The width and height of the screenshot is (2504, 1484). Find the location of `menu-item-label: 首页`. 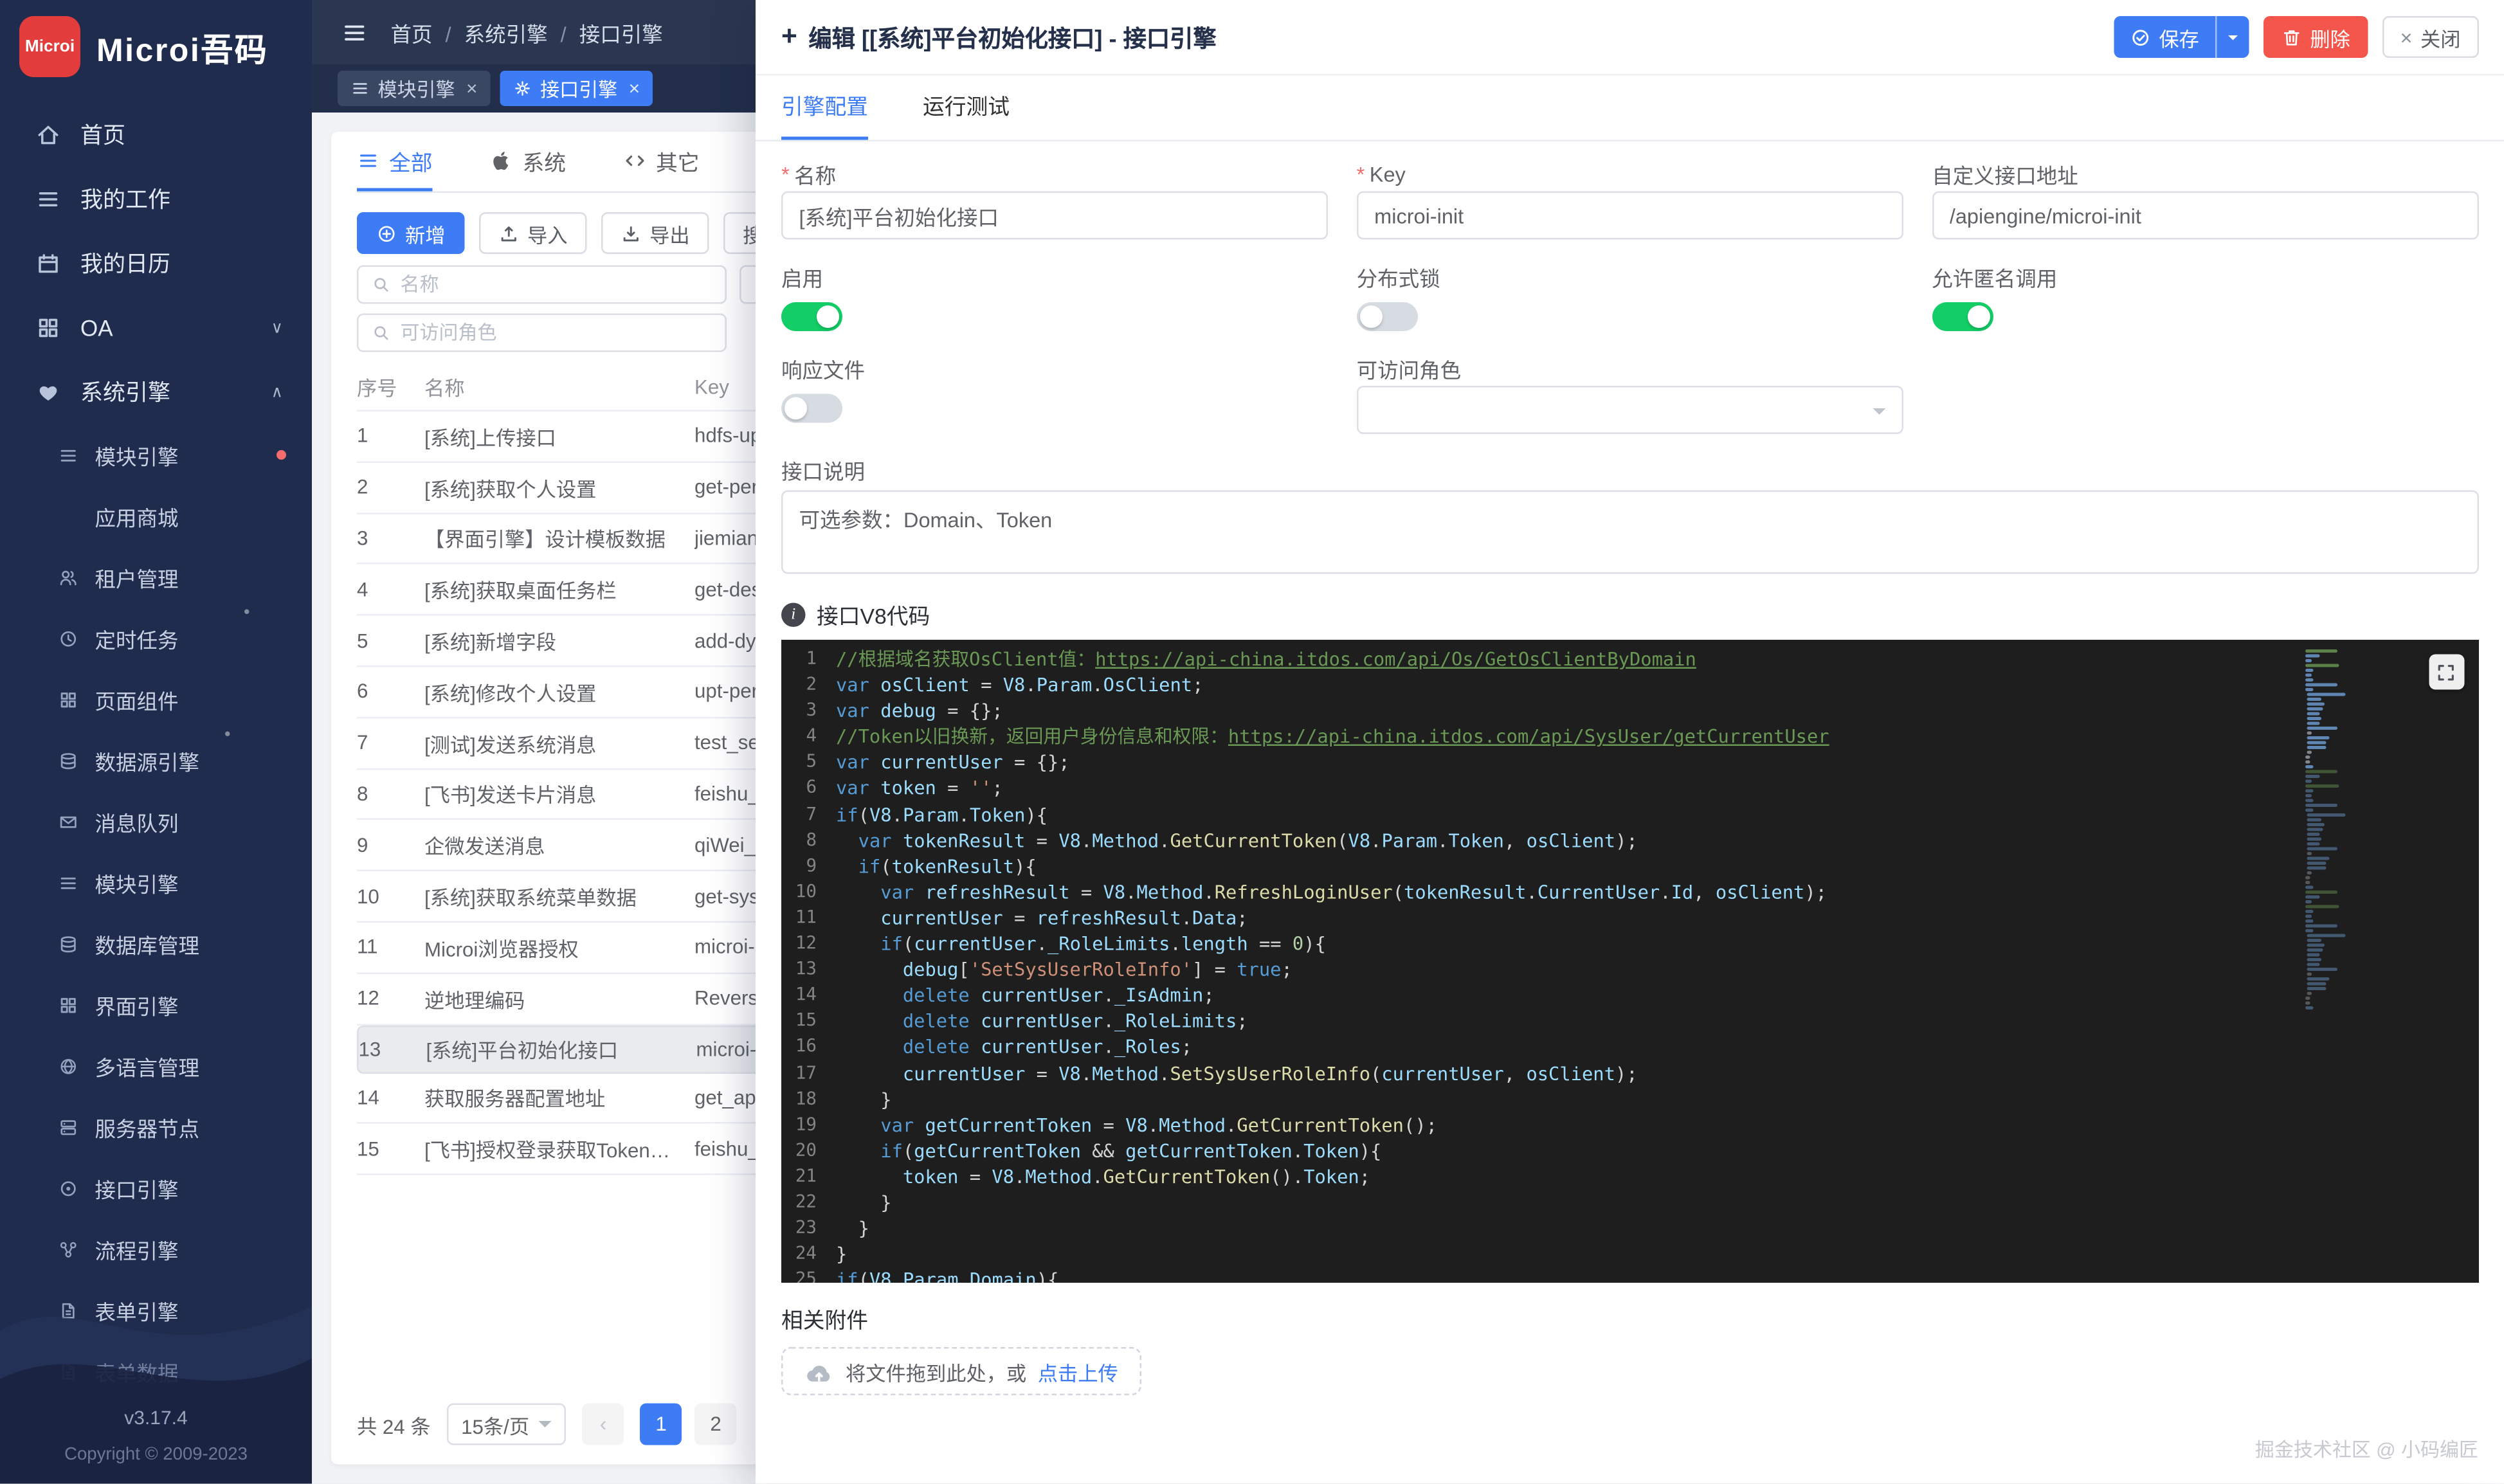

menu-item-label: 首页 is located at coordinates (102, 135).